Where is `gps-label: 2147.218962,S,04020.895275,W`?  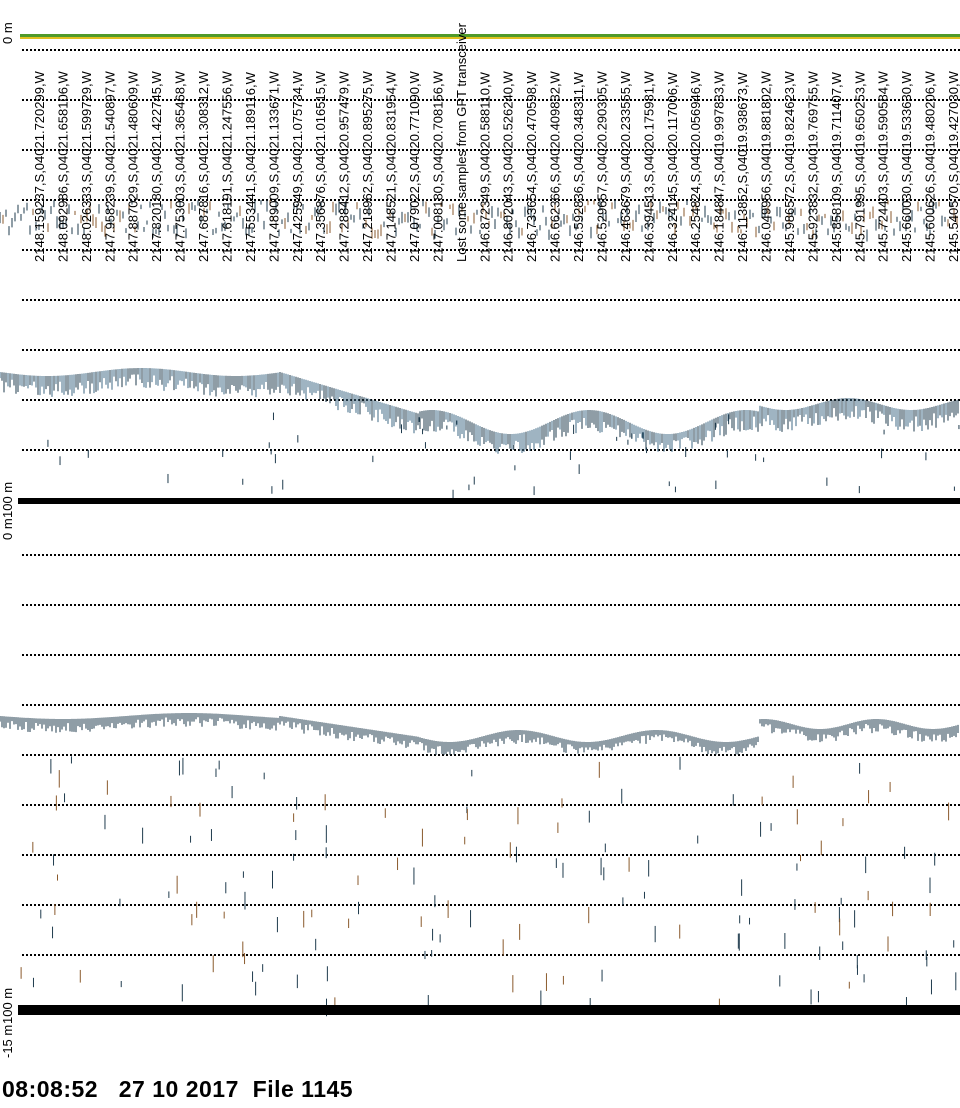 gps-label: 2147.218962,S,04020.895275,W is located at coordinates (367, 166).